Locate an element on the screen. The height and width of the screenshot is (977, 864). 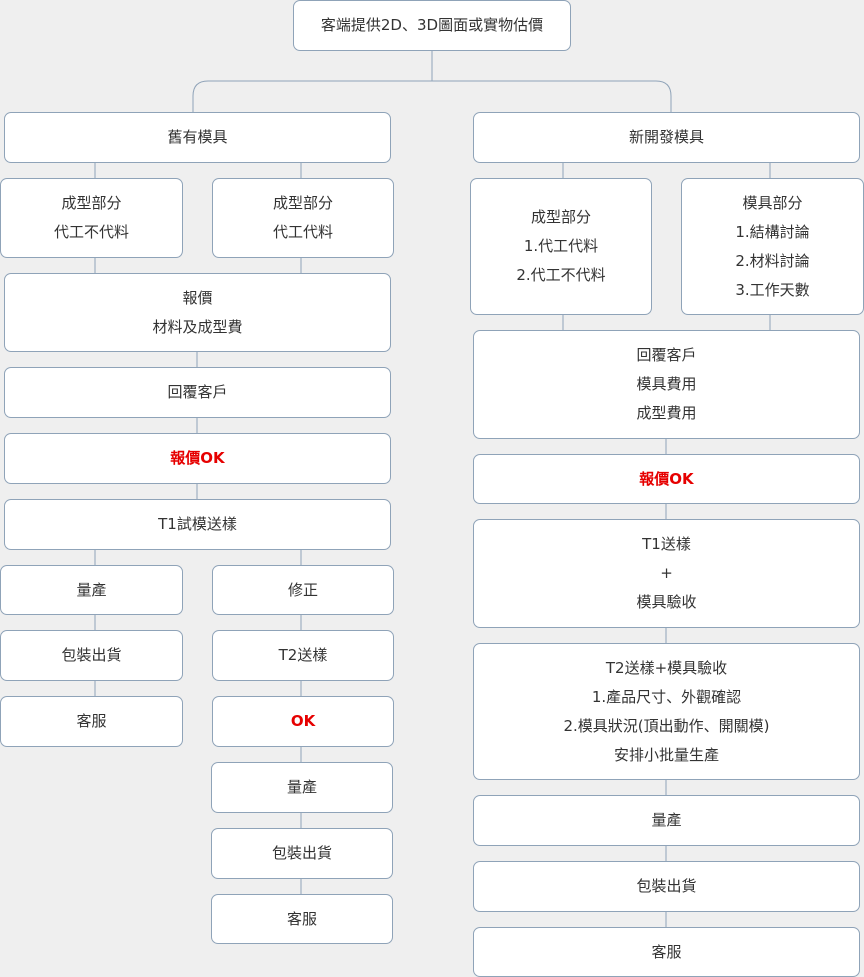
left-fix-customer-service-node: 客服 is located at coordinates (302, 919).